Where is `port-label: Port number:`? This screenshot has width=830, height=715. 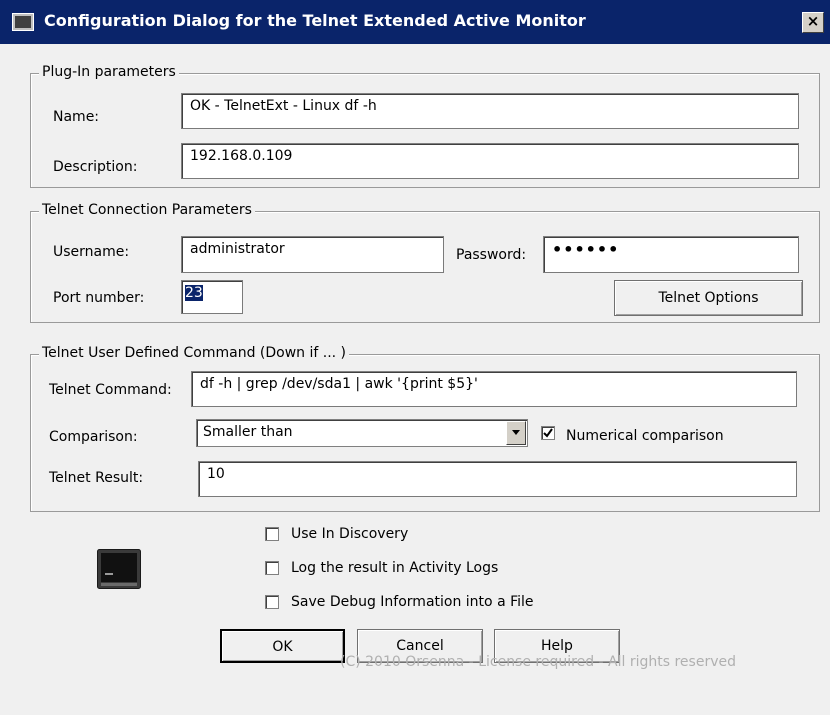
port-label: Port number: is located at coordinates (99, 298).